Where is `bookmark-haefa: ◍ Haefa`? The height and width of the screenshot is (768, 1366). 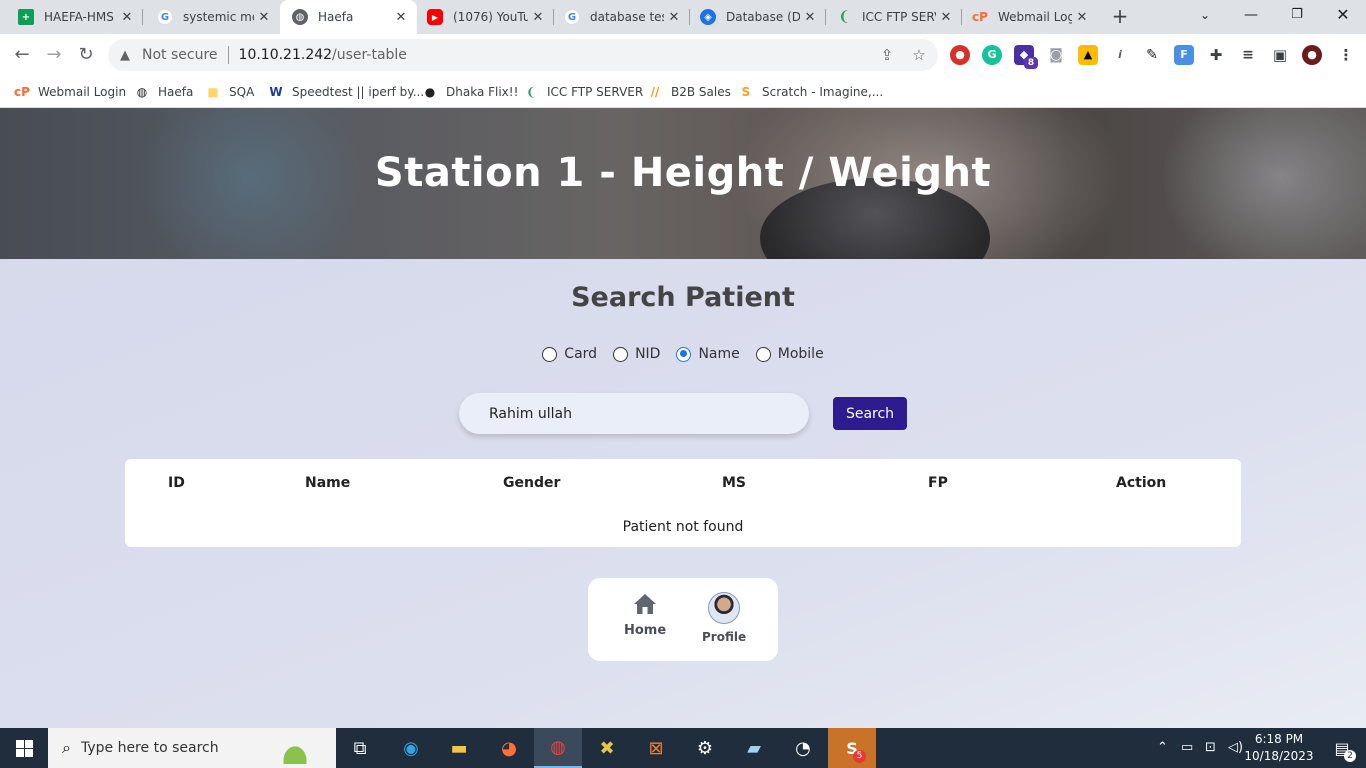 bookmark-haefa: ◍ Haefa is located at coordinates (164, 92).